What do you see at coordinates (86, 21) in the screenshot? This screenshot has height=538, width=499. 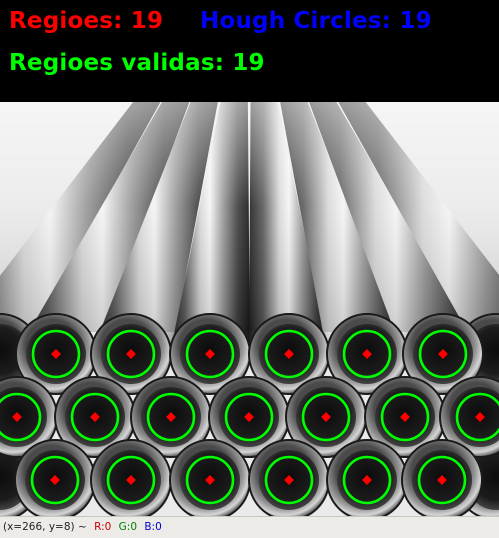 I see `regioes-count-label: Regioes: 19` at bounding box center [86, 21].